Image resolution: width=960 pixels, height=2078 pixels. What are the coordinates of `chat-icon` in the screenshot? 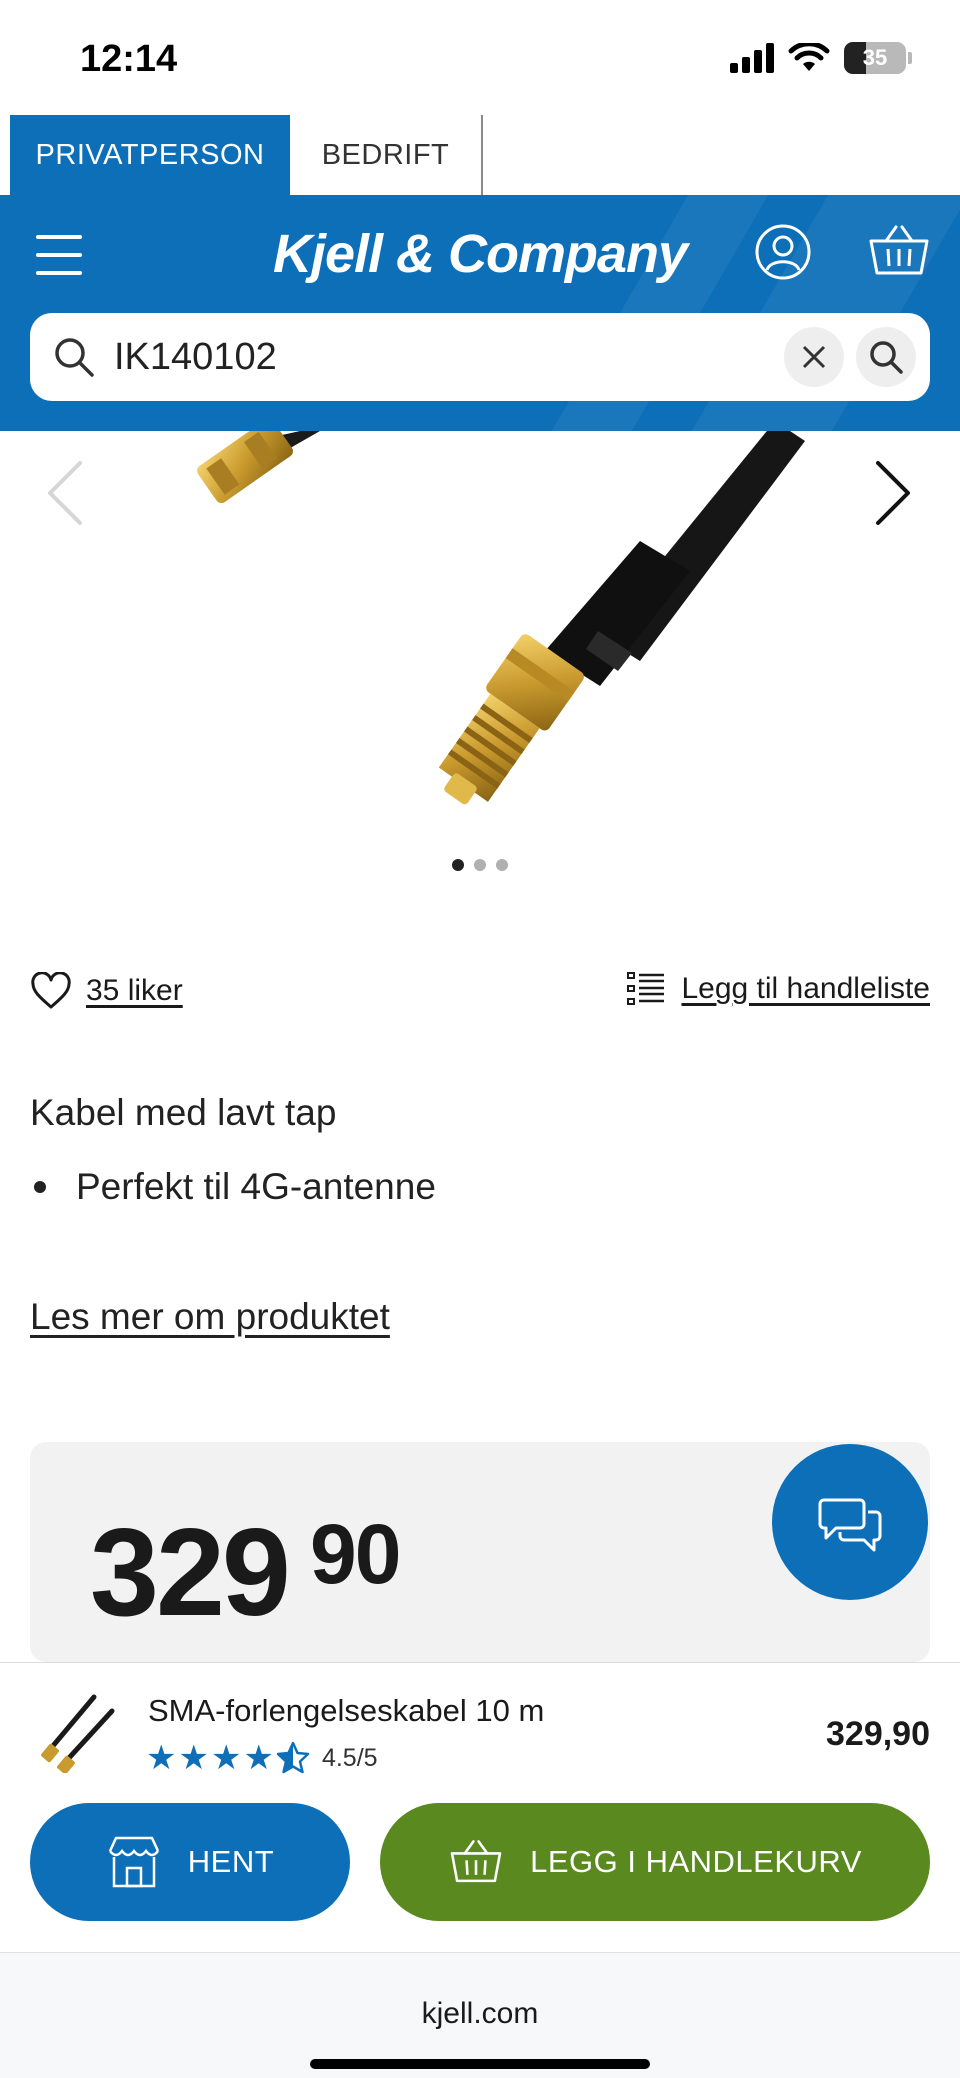 It's located at (850, 1525).